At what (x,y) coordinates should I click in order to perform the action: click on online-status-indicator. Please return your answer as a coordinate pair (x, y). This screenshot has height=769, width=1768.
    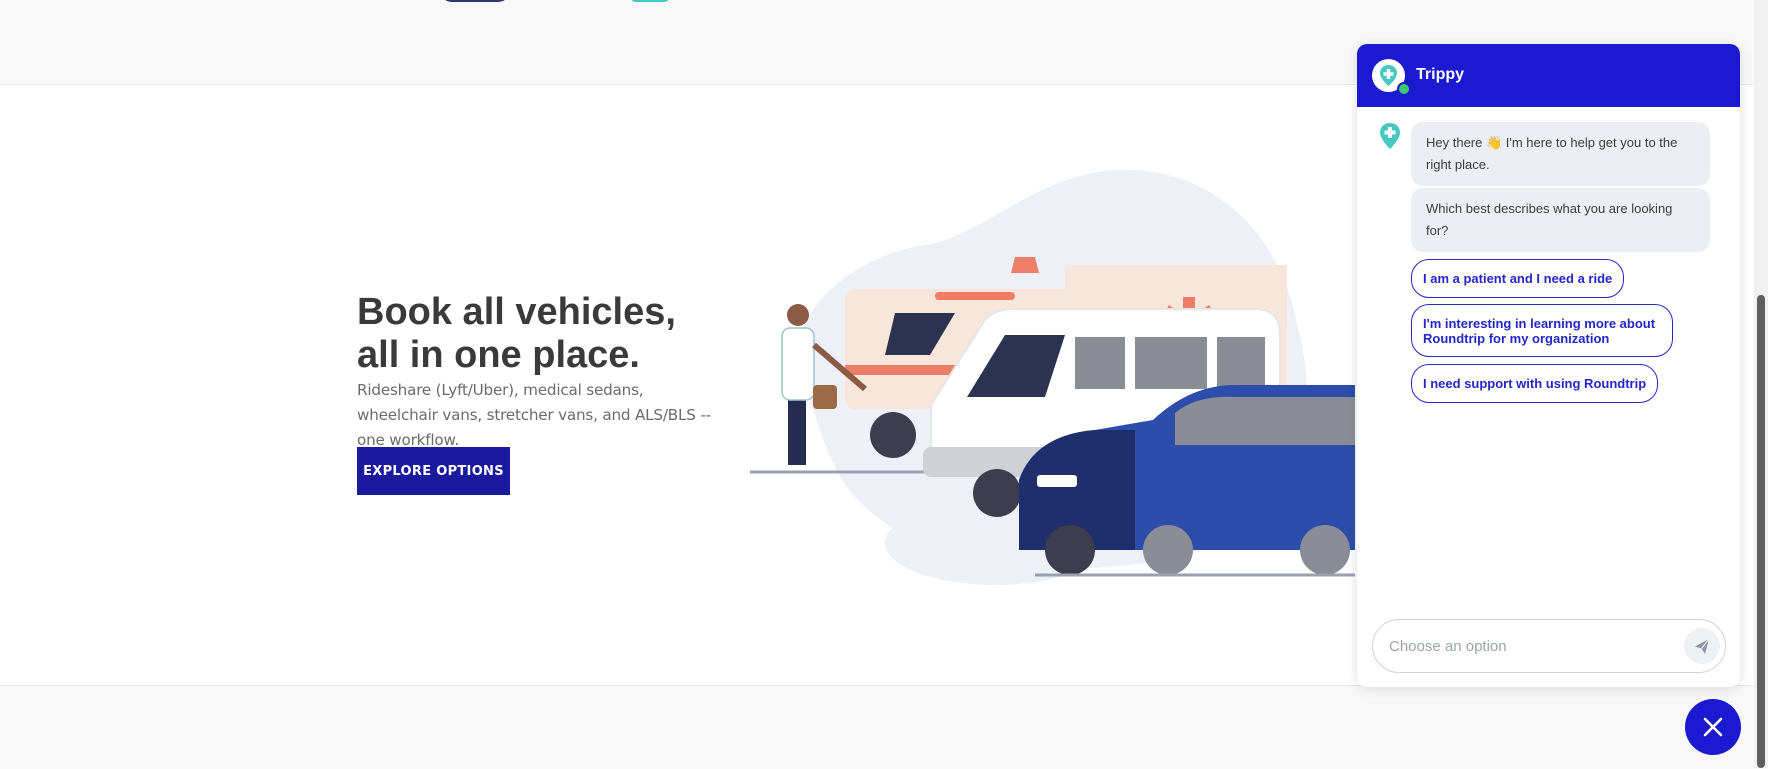
    Looking at the image, I should click on (1404, 89).